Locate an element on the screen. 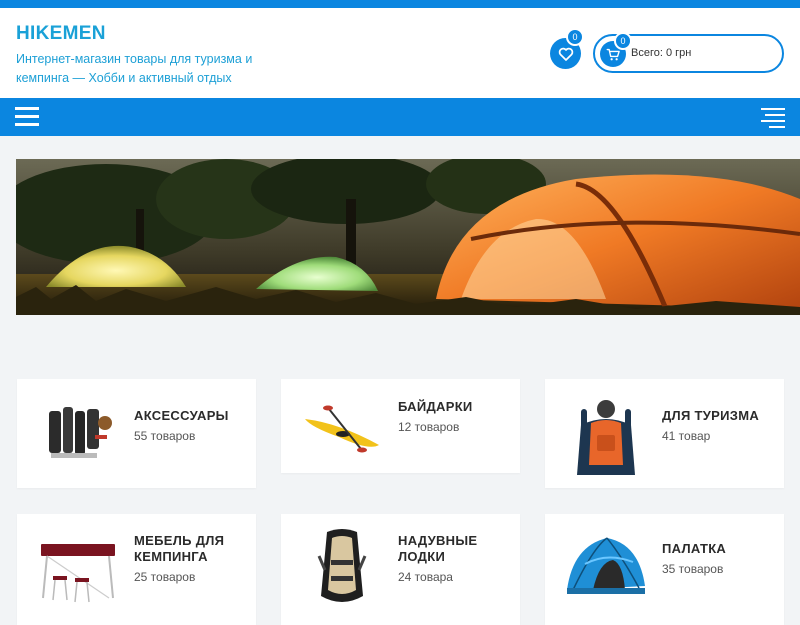 The height and width of the screenshot is (625, 800). category-image-inflatable-boats is located at coordinates (342, 566).